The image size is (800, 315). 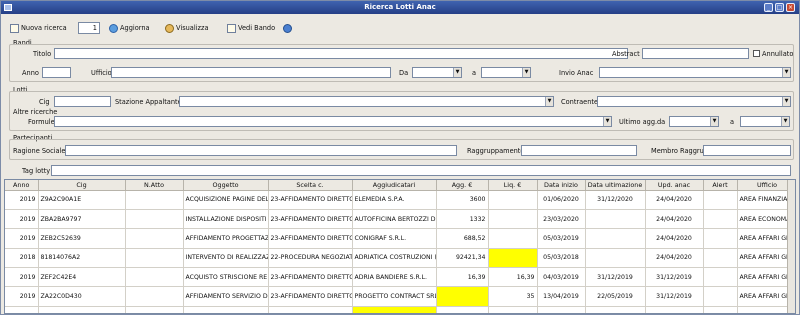 I want to click on close-icon: ×, so click(x=790, y=7).